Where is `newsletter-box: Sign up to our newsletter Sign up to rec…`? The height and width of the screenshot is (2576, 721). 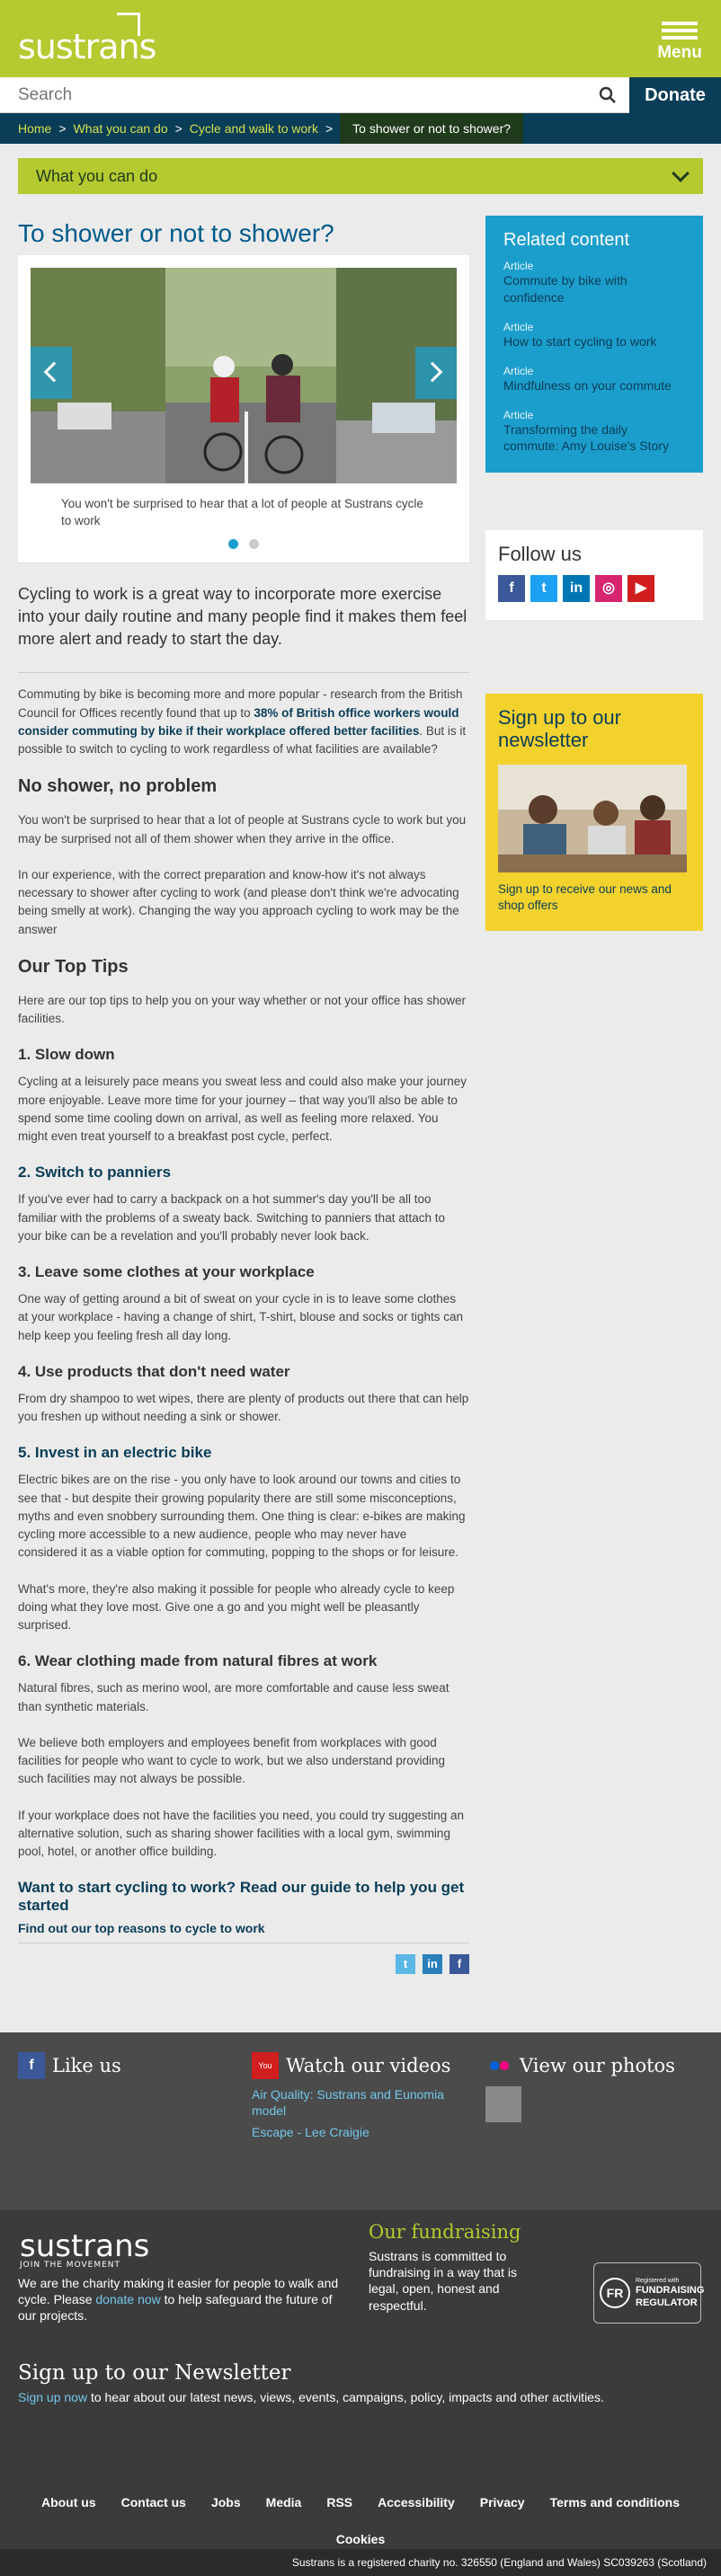 newsletter-box: Sign up to our newsletter Sign up to rec… is located at coordinates (594, 813).